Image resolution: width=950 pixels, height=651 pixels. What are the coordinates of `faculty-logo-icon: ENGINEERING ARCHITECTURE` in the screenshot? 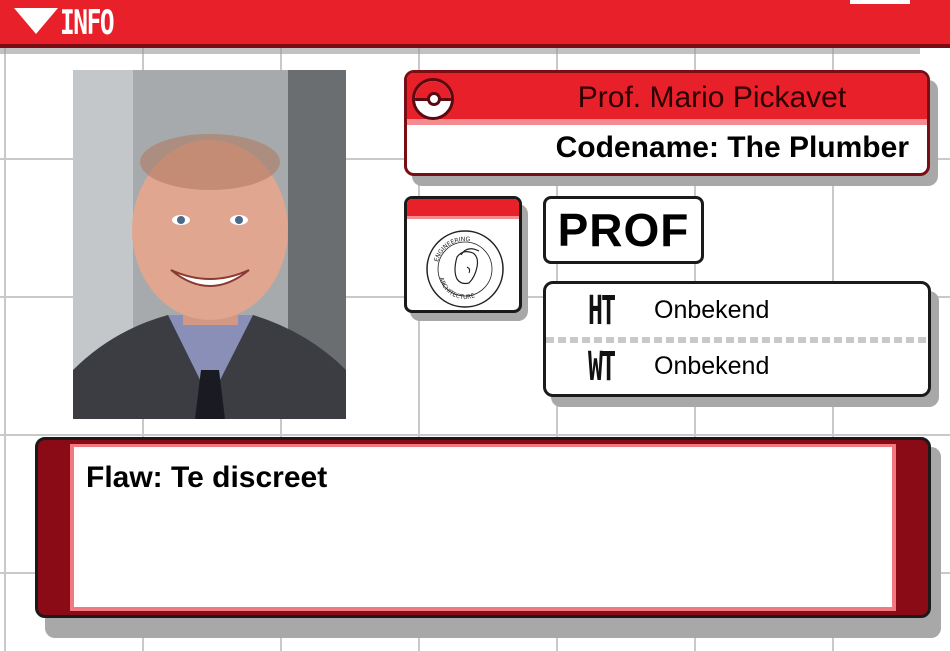 It's located at (465, 269).